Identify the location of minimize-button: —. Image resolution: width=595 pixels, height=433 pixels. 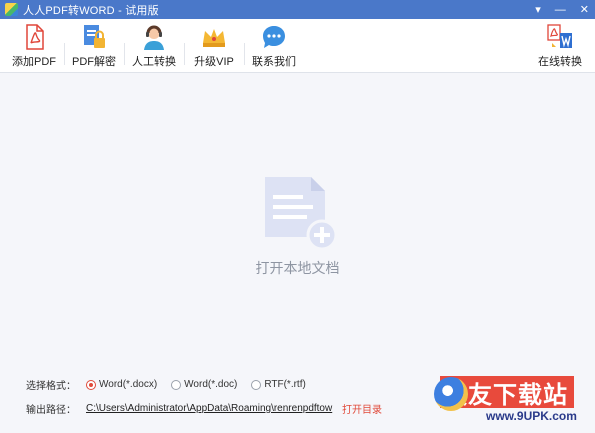
(560, 10).